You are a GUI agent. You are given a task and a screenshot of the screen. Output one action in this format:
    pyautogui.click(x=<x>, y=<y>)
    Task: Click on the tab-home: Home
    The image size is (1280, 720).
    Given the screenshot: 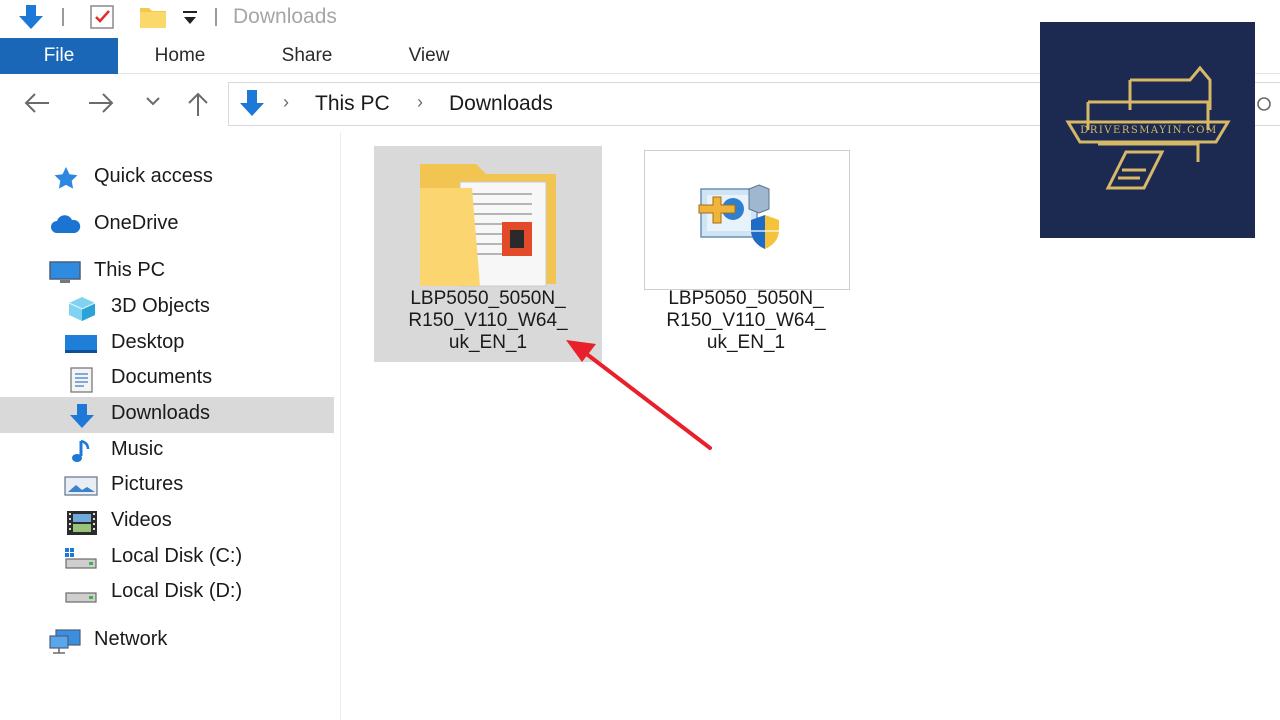 What is the action you would take?
    pyautogui.click(x=180, y=56)
    